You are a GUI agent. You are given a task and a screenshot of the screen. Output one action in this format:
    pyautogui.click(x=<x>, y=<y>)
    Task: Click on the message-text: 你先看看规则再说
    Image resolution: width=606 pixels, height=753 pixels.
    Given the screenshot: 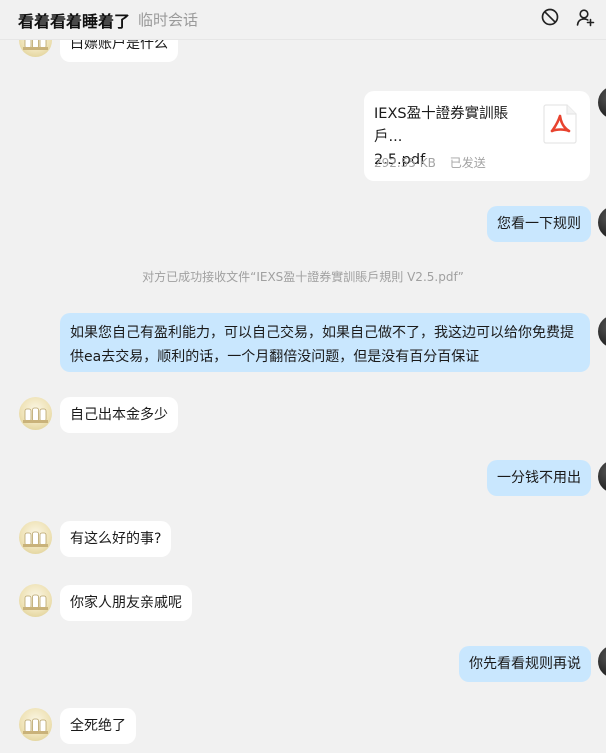 What is the action you would take?
    pyautogui.click(x=525, y=664)
    